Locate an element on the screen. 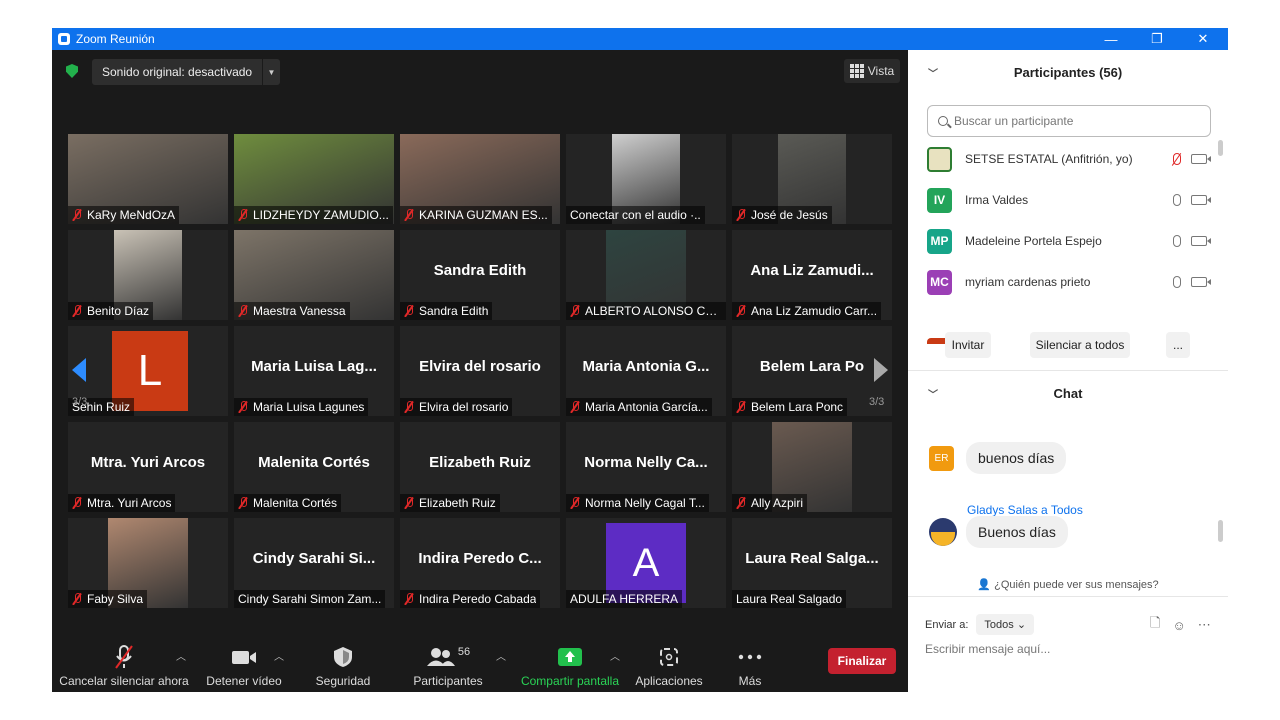  audio-options-caret-icon: ︿ is located at coordinates (181, 655).